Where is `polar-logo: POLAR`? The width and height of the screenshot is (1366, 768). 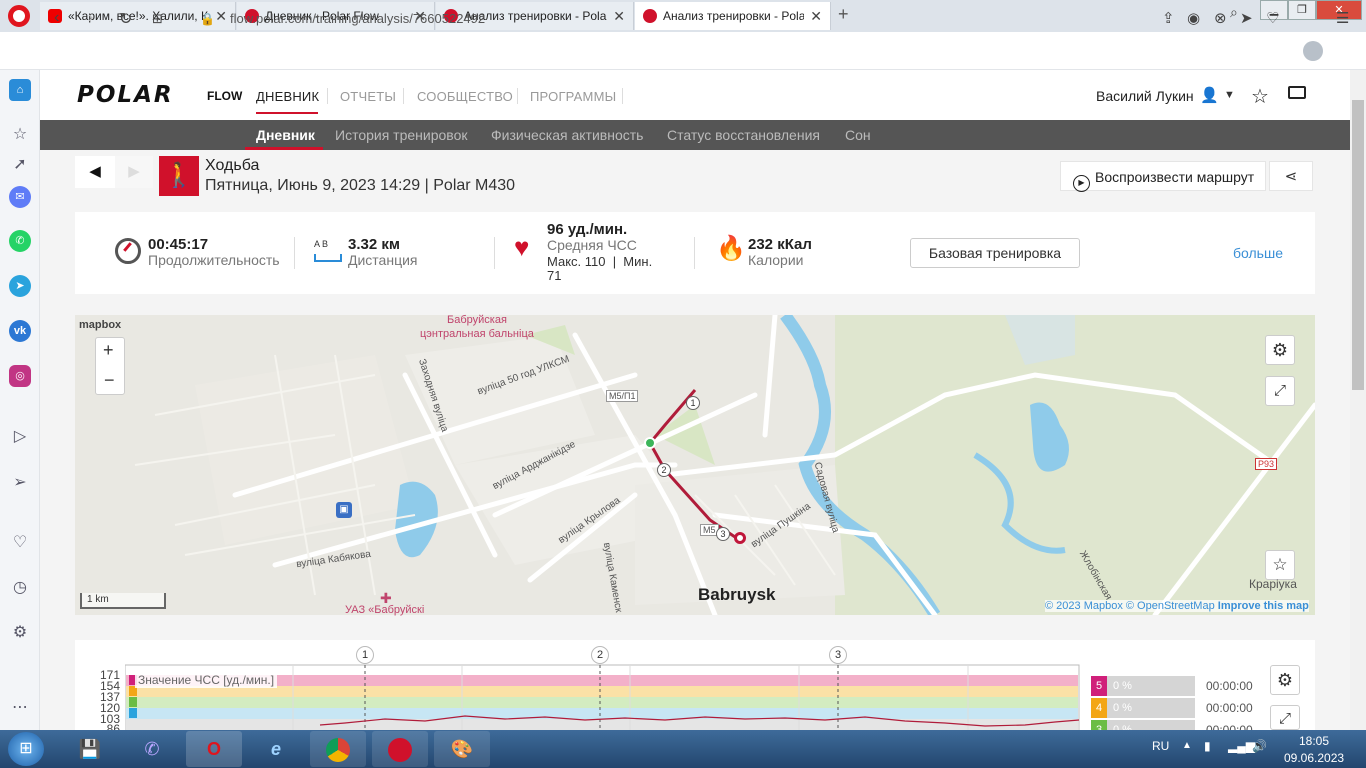
polar-logo: POLAR is located at coordinates (125, 95).